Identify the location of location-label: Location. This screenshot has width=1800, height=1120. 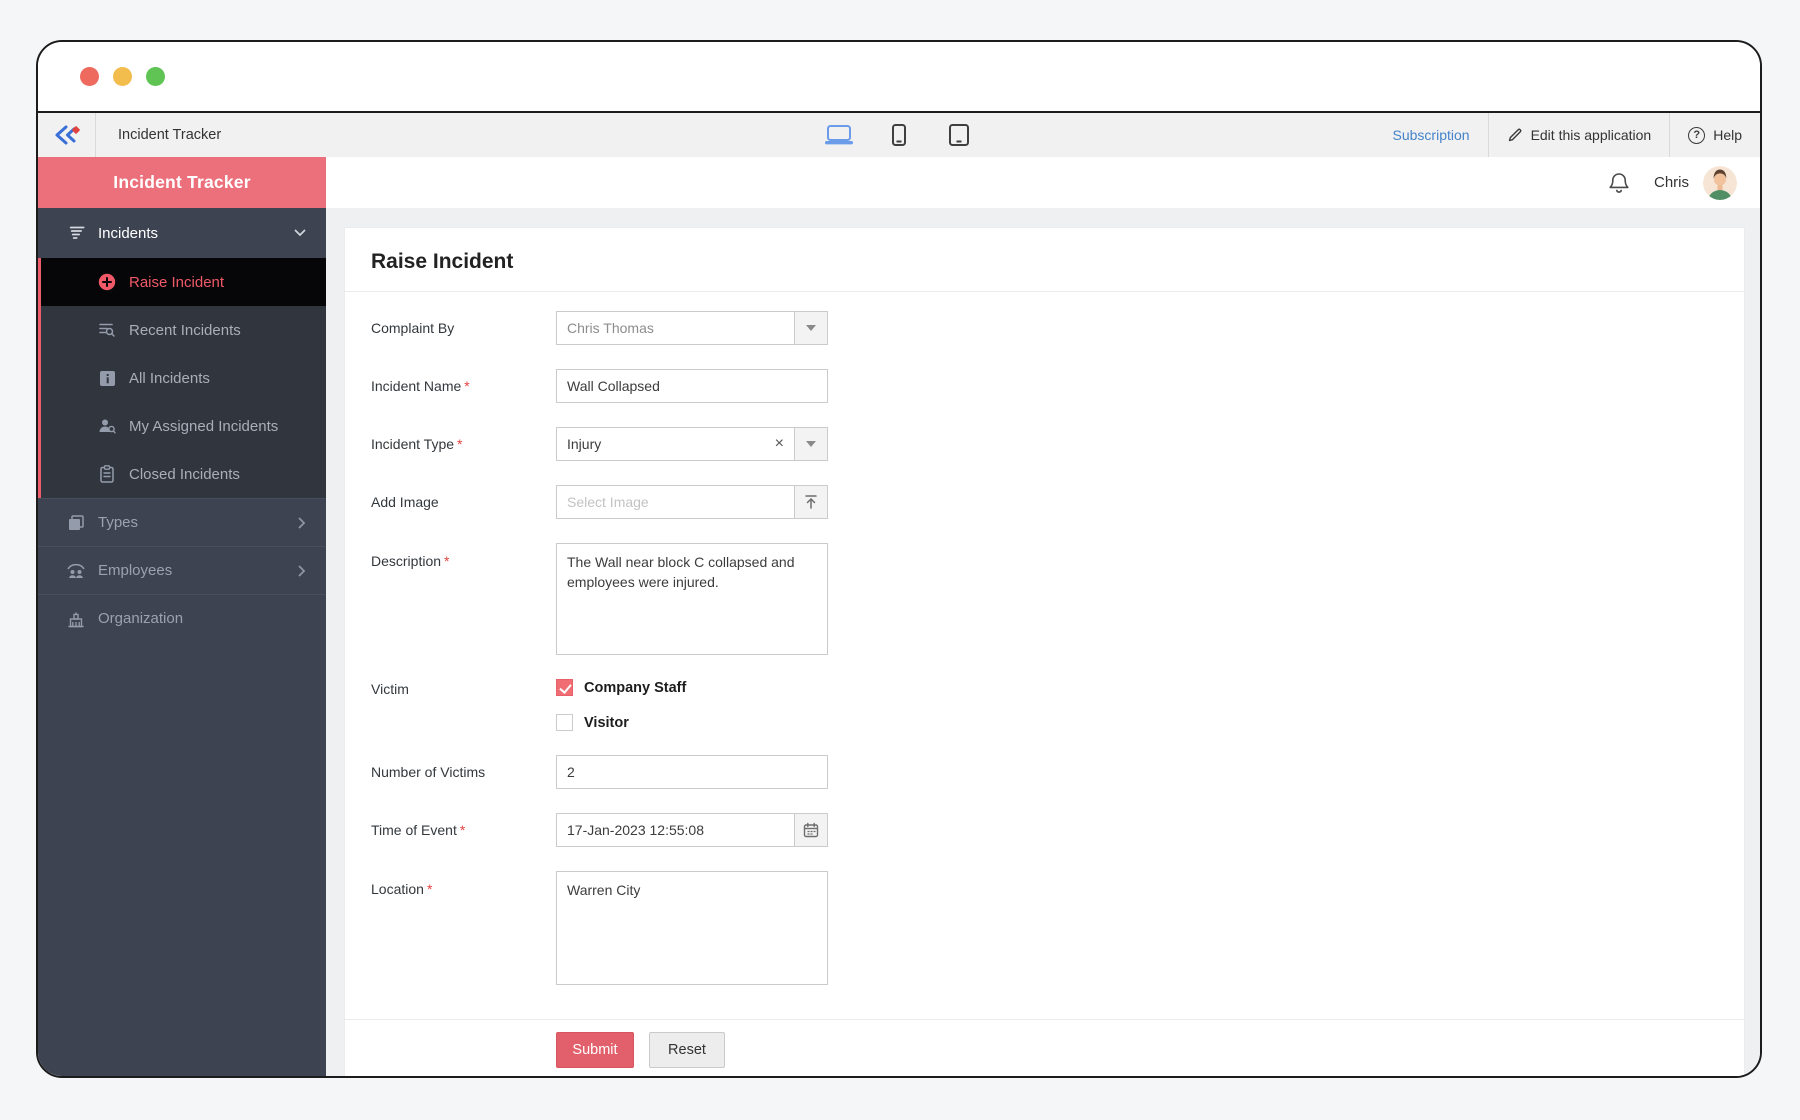
(397, 889).